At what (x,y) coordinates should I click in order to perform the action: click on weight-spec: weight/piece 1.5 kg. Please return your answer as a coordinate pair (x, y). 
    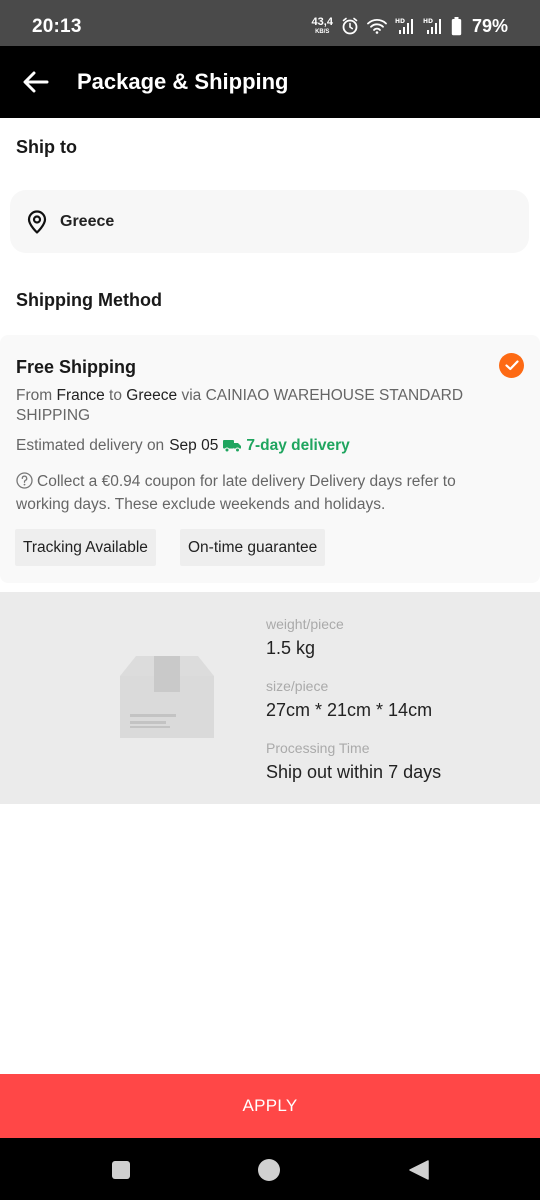
    Looking at the image, I should click on (305, 637).